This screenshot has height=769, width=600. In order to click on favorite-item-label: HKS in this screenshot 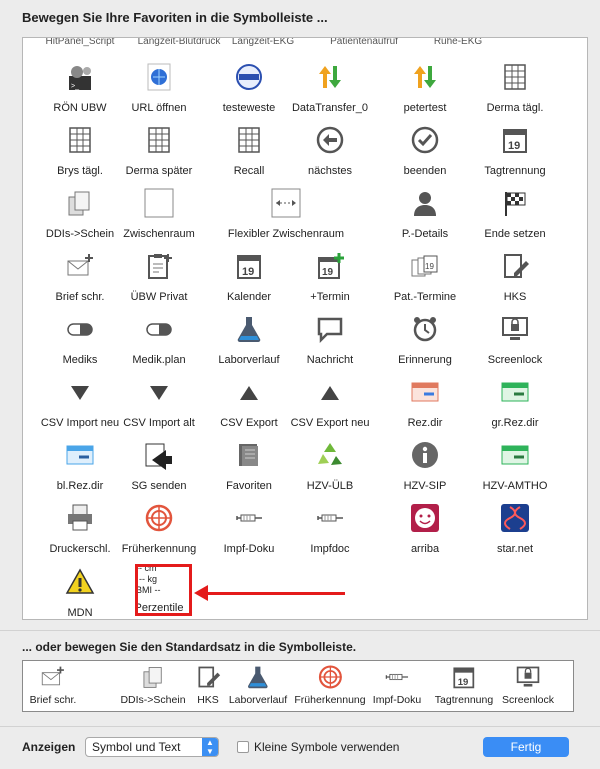, I will do `click(515, 297)`.